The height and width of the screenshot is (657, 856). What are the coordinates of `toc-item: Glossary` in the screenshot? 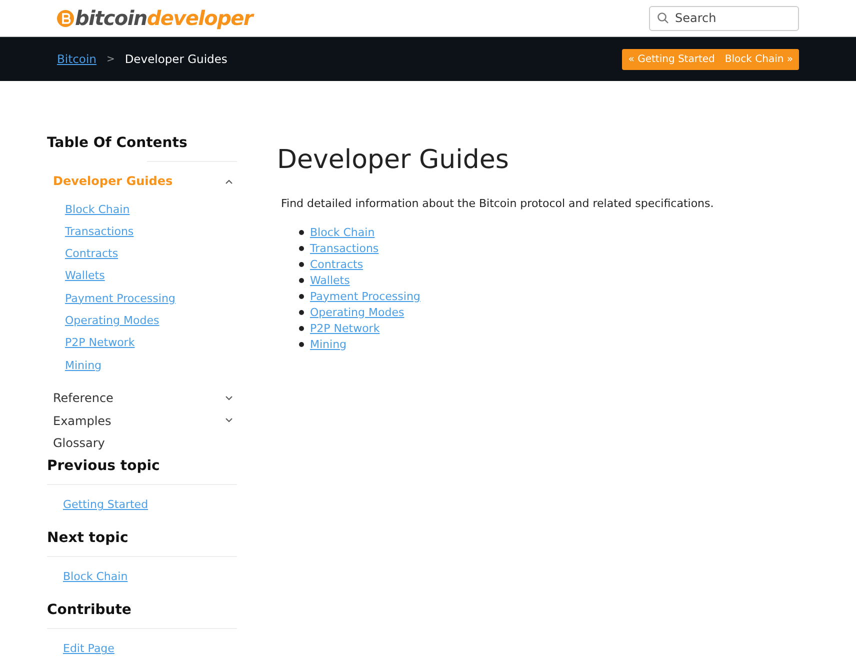 It's located at (142, 443).